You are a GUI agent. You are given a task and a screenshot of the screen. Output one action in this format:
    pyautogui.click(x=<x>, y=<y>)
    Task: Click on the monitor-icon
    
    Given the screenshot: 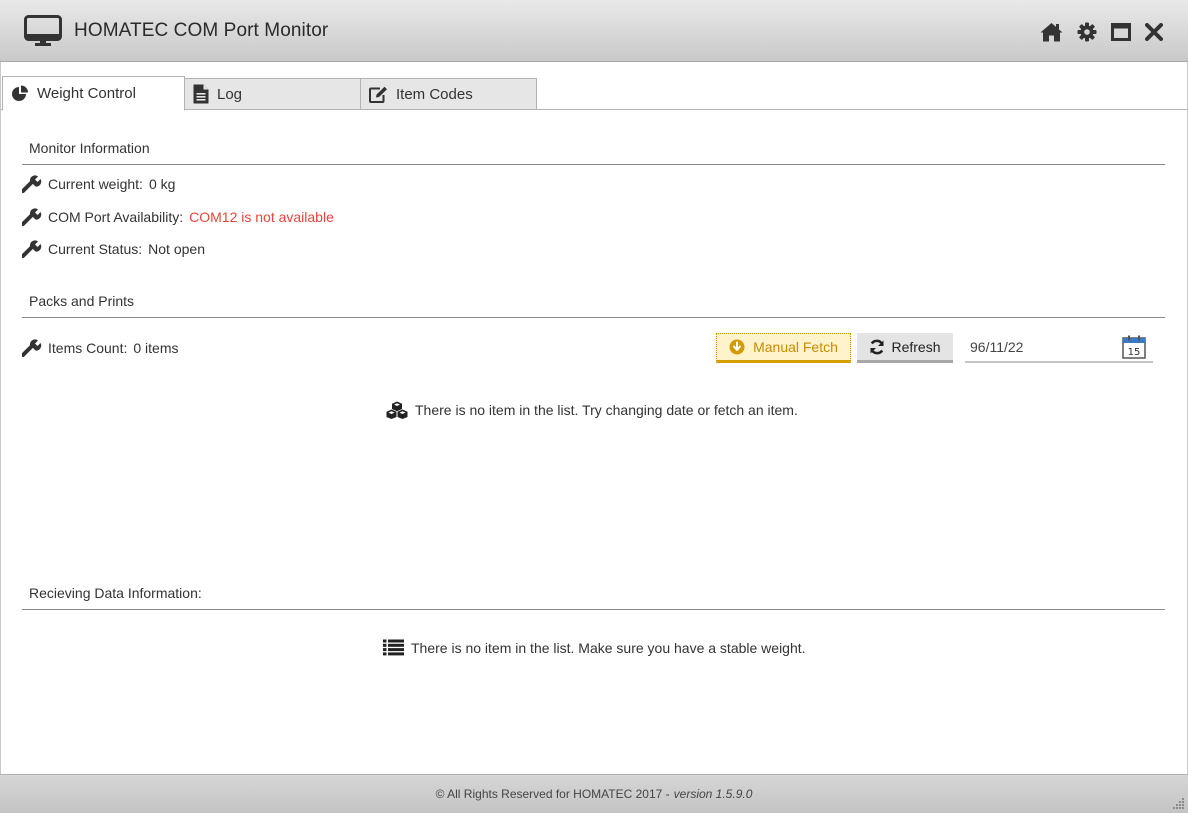 What is the action you would take?
    pyautogui.click(x=43, y=30)
    